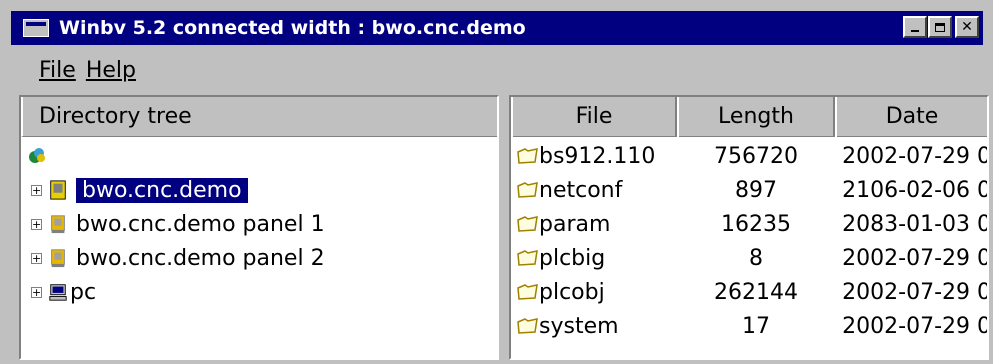 Image resolution: width=993 pixels, height=364 pixels. I want to click on column-header-label: Length, so click(756, 116).